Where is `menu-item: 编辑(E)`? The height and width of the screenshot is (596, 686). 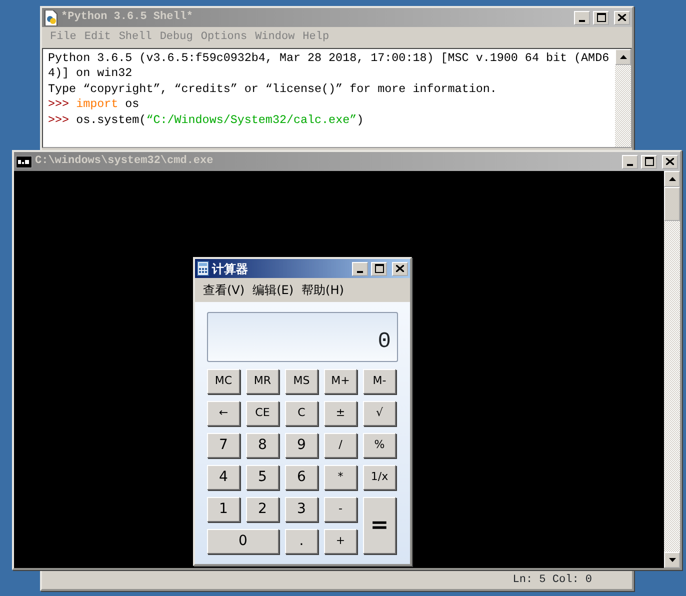 menu-item: 编辑(E) is located at coordinates (273, 290).